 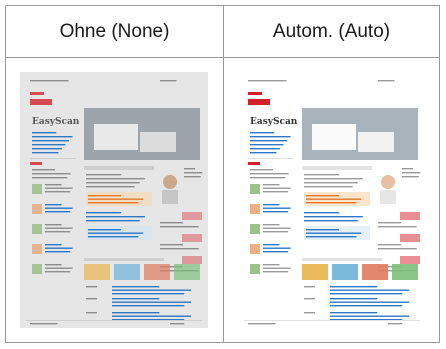 I want to click on right-badge, so click(x=192, y=216).